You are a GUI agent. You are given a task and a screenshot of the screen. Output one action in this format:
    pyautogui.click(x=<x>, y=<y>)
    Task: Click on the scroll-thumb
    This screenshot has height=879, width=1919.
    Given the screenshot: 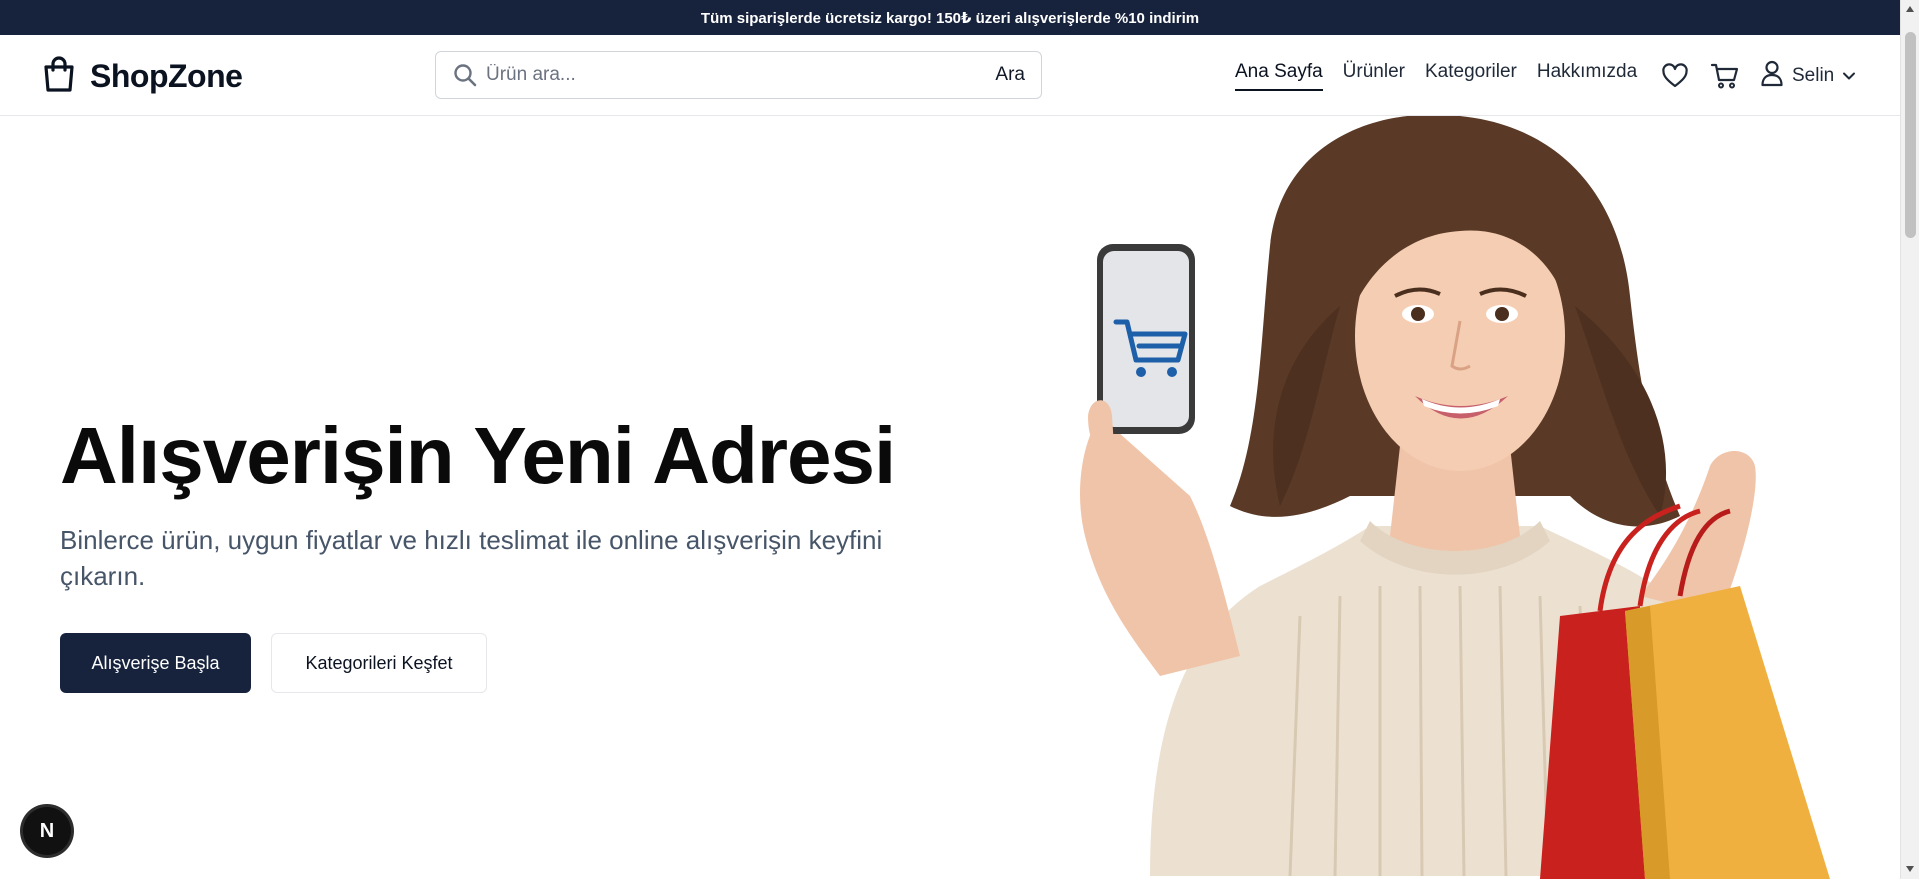 What is the action you would take?
    pyautogui.click(x=1910, y=135)
    